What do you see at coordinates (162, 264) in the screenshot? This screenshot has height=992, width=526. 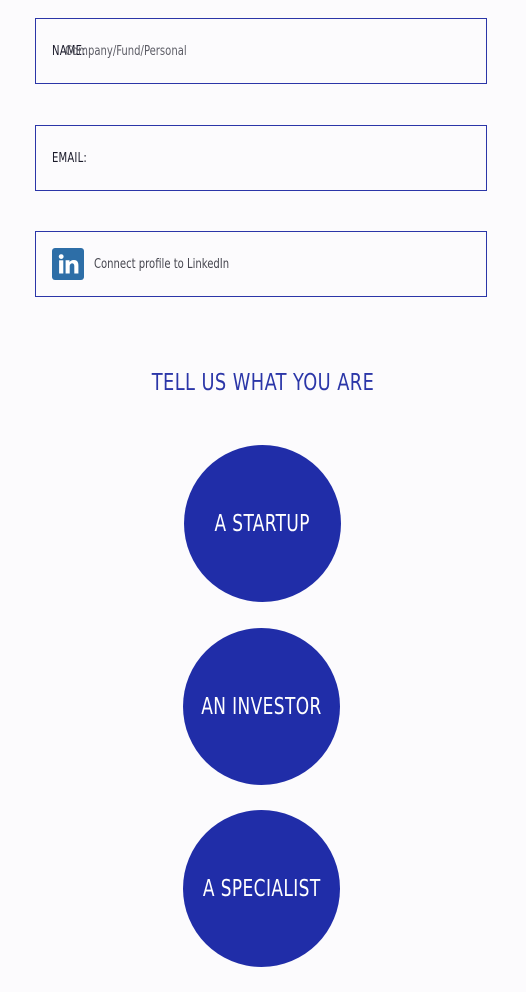 I see `linkedin-connect-label: Connect profile to LinkedIn` at bounding box center [162, 264].